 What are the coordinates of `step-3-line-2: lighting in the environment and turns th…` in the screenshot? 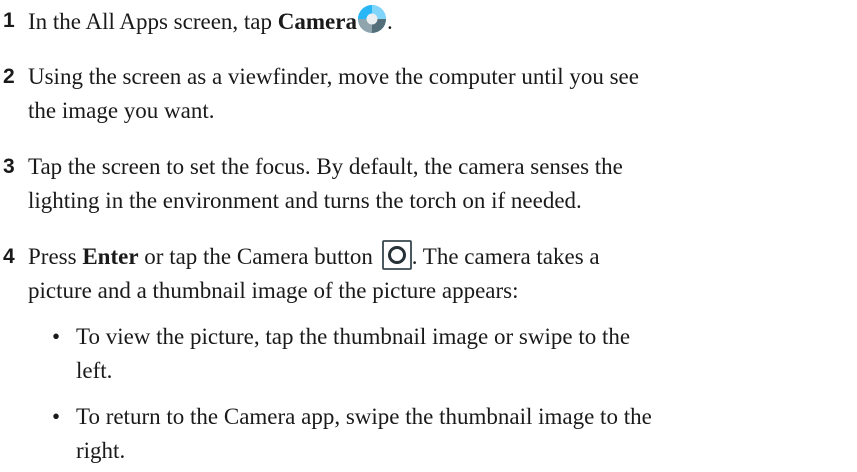 It's located at (305, 200).